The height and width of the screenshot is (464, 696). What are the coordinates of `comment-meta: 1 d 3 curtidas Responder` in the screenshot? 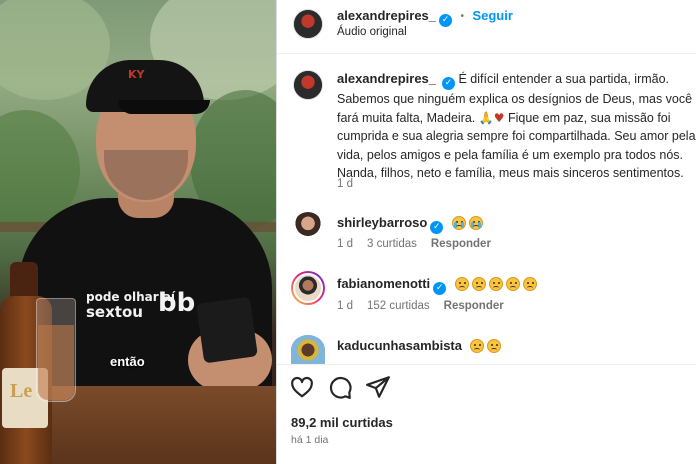 It's located at (421, 244).